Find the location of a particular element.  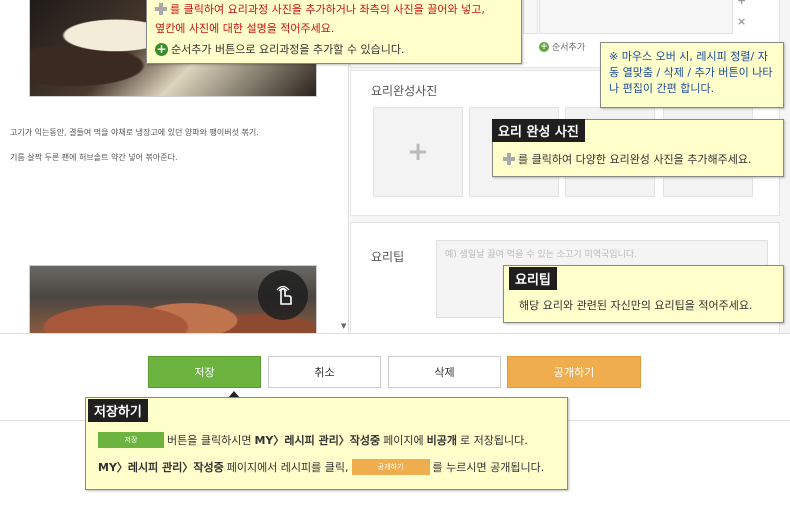

step-help-line-3: + 순서추가 버튼으로 요리과정을 추가할 수 있습니다. is located at coordinates (334, 49).